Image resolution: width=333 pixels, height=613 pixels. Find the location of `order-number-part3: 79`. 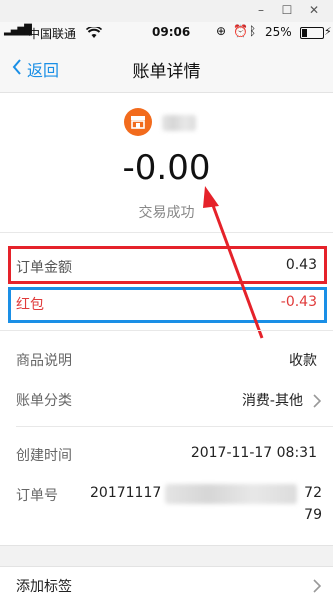

order-number-part3: 79 is located at coordinates (313, 515).